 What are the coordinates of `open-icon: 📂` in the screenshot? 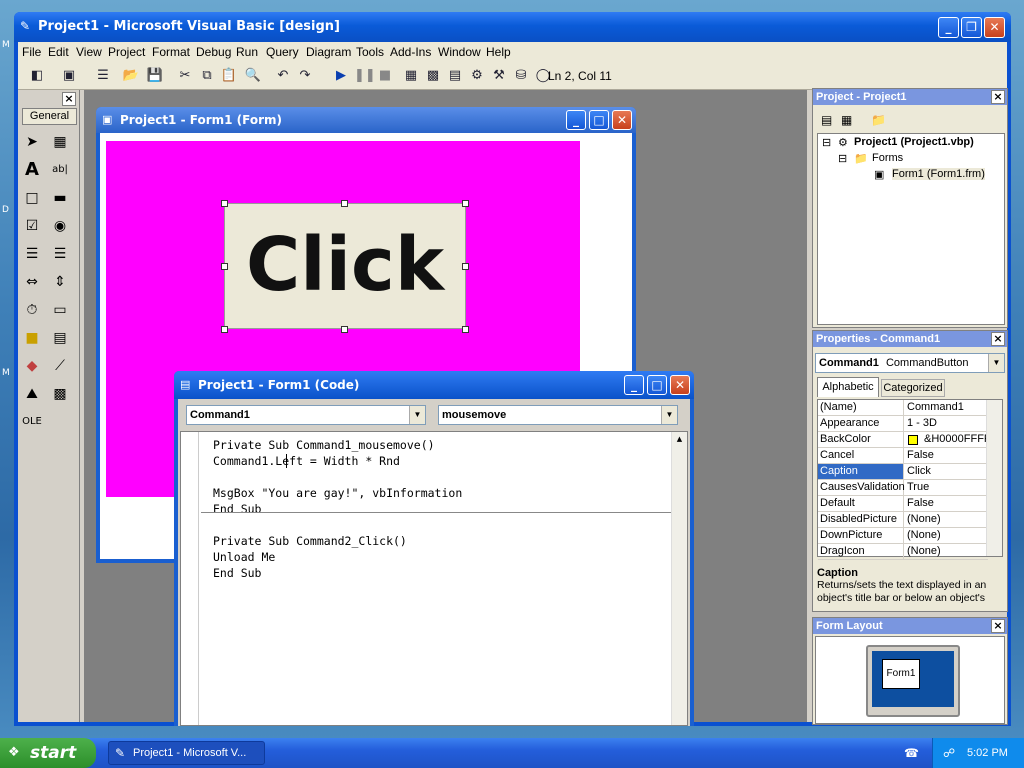 It's located at (131, 76).